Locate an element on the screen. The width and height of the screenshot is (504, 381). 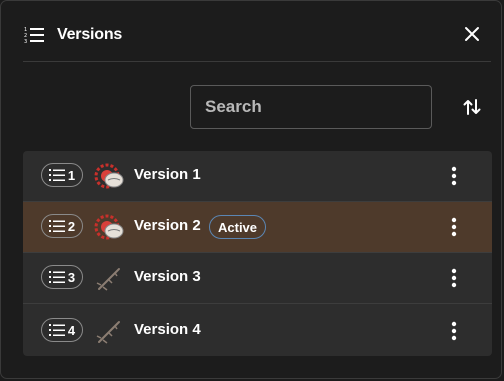
search-input is located at coordinates (311, 107).